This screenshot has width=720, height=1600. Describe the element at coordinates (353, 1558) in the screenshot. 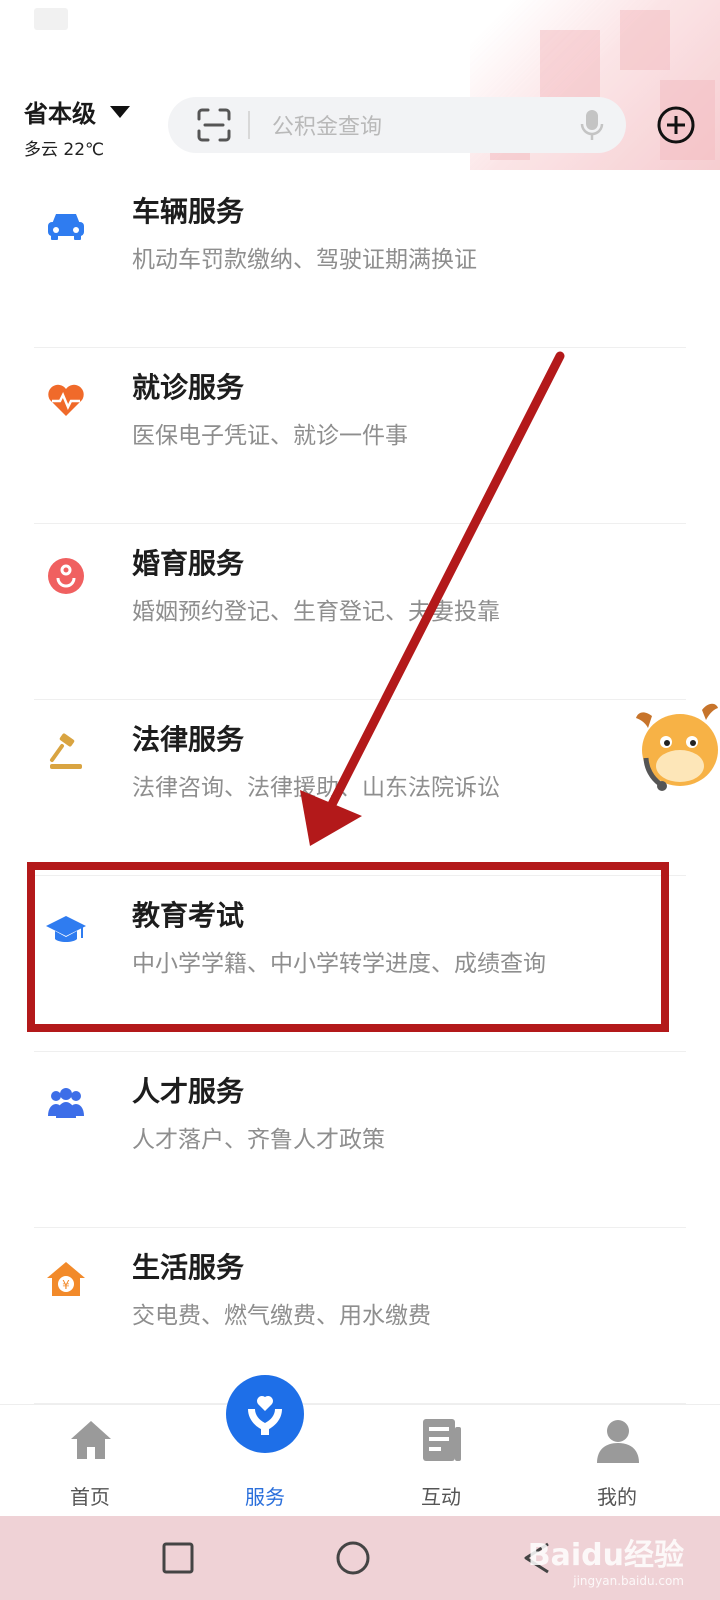

I see `home-circle-icon` at that location.